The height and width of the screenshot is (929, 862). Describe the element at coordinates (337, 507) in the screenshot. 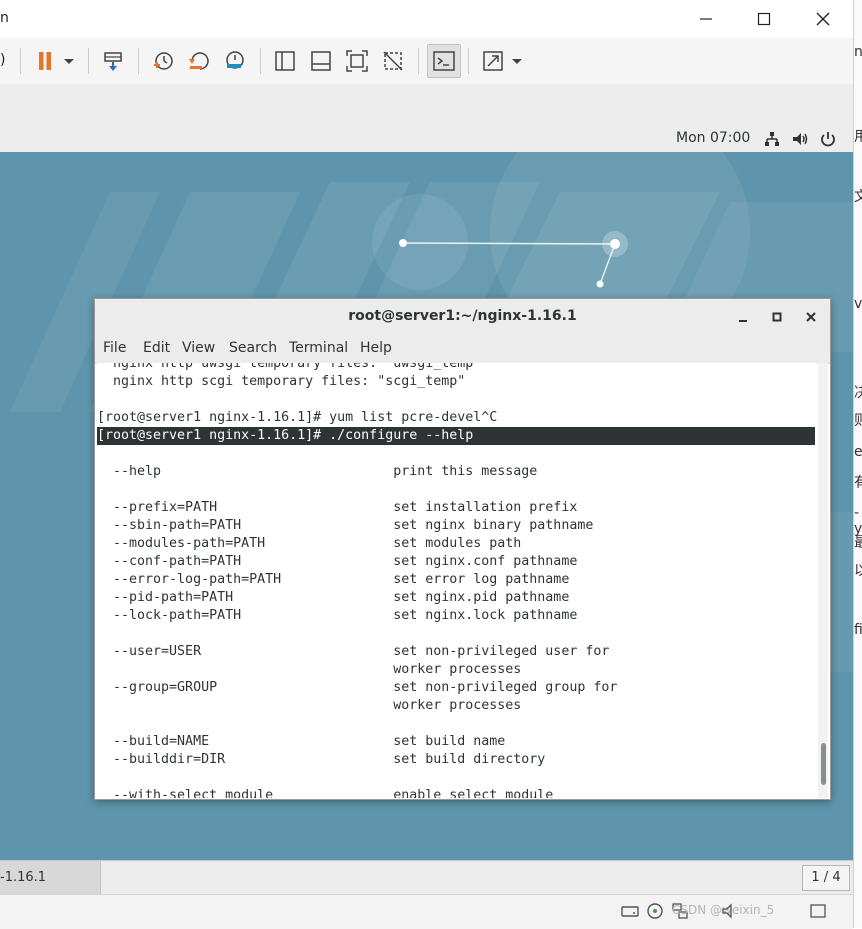

I see `terminal-line: --prefix=PATH set installation prefix` at that location.